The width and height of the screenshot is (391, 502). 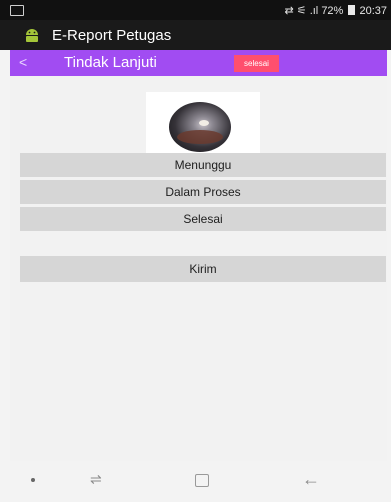 I want to click on clock: 20:37, so click(x=373, y=11).